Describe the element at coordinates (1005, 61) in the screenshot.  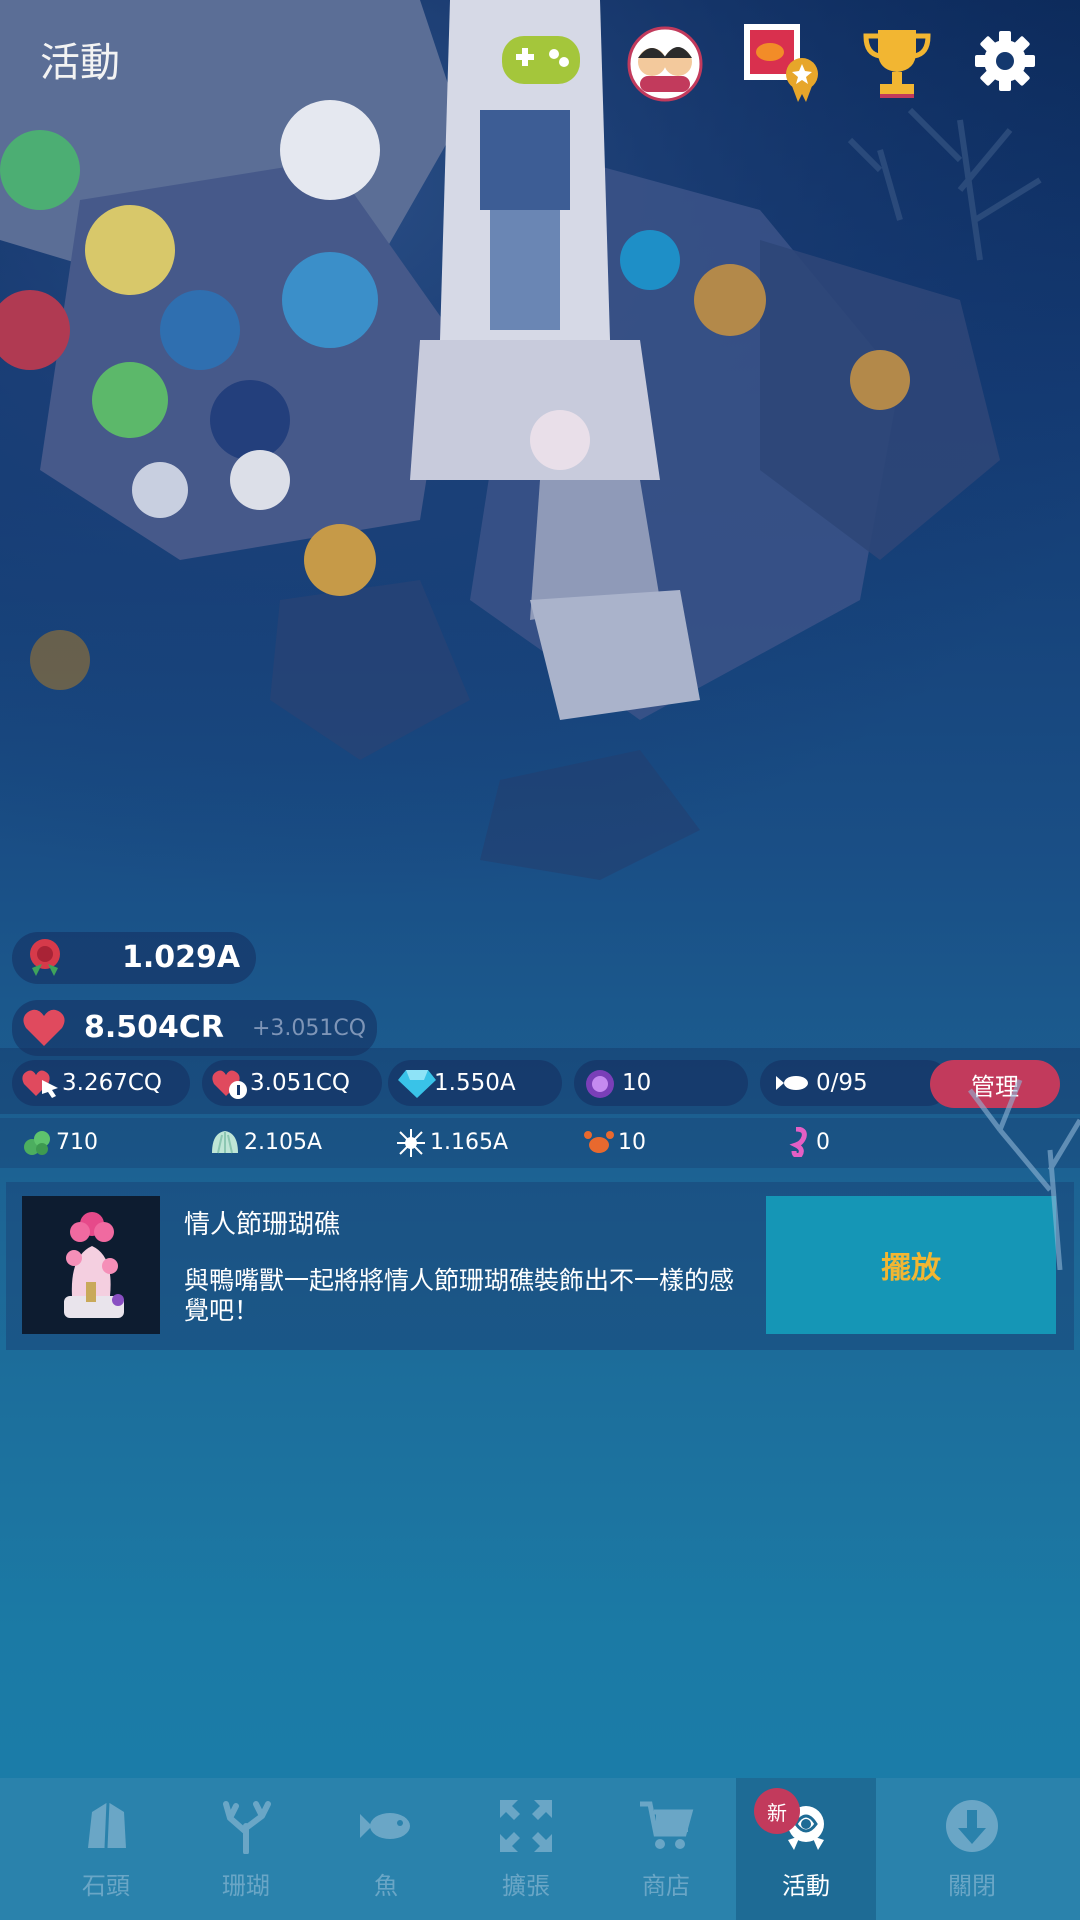
I see `gear-icon` at that location.